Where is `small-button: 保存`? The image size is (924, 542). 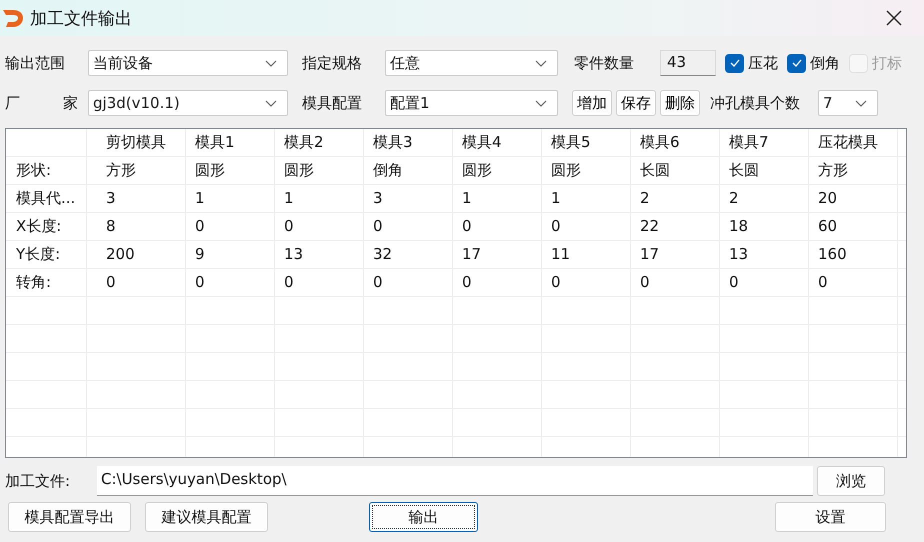 small-button: 保存 is located at coordinates (636, 103).